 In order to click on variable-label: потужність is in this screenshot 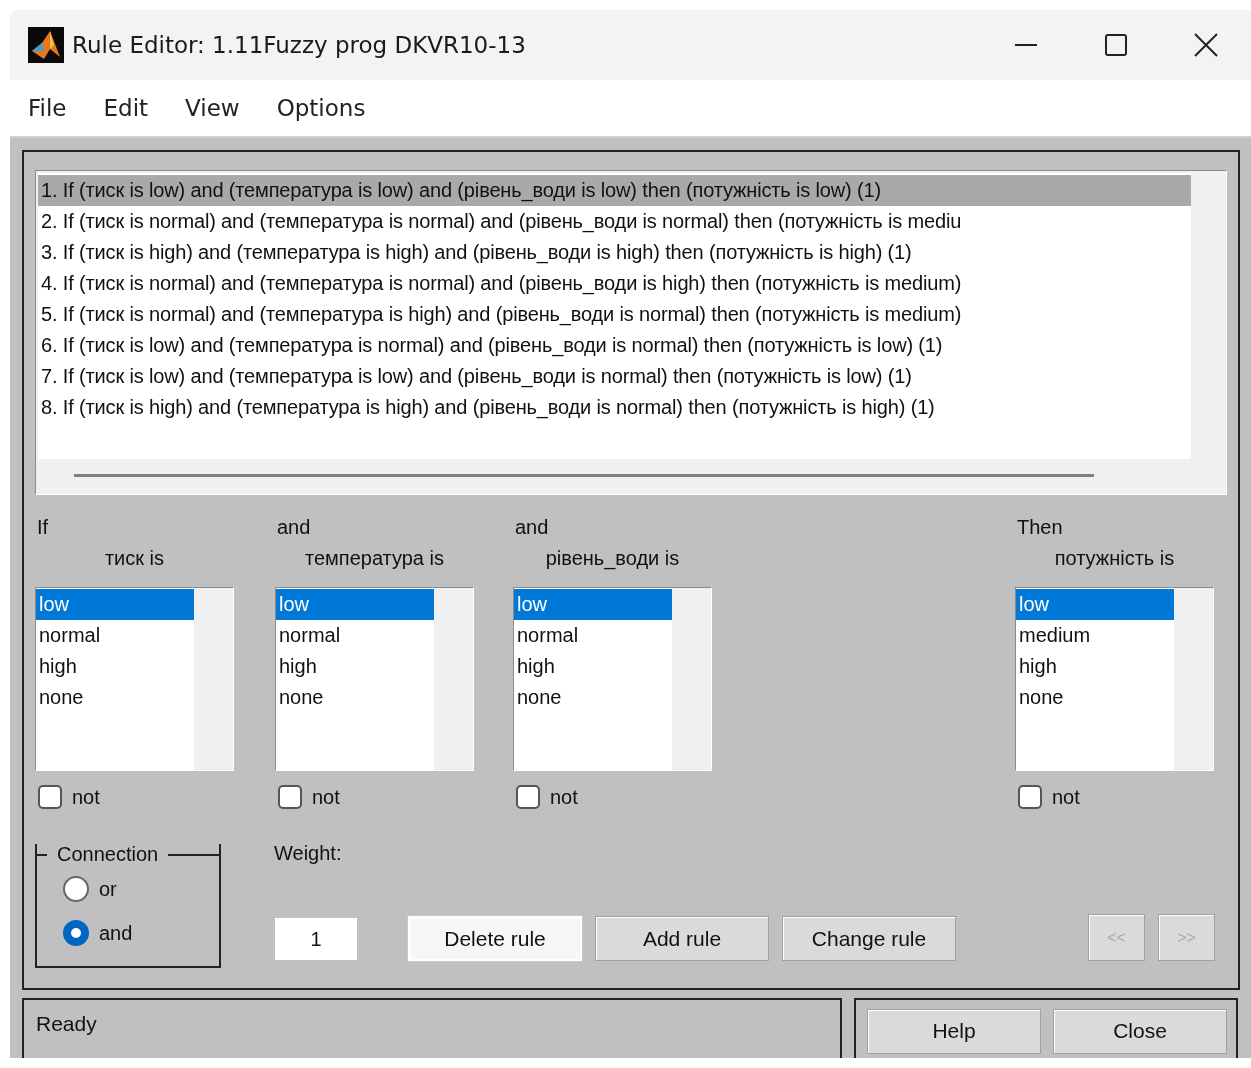, I will do `click(1114, 558)`.